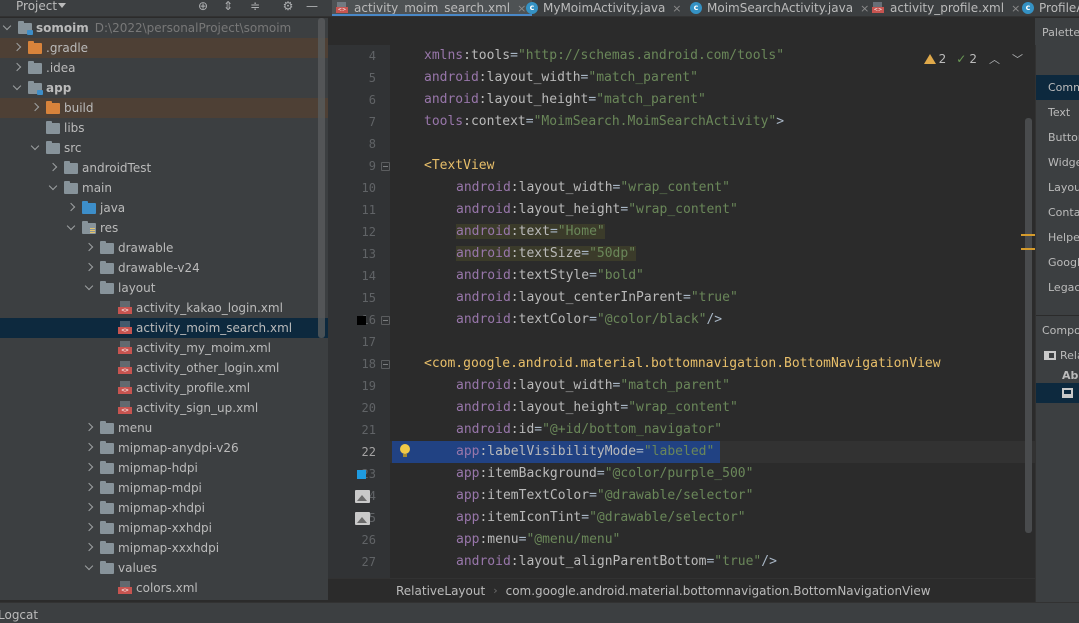 The width and height of the screenshot is (1079, 623). What do you see at coordinates (994, 59) in the screenshot?
I see `chevron-up-icon: ︿` at bounding box center [994, 59].